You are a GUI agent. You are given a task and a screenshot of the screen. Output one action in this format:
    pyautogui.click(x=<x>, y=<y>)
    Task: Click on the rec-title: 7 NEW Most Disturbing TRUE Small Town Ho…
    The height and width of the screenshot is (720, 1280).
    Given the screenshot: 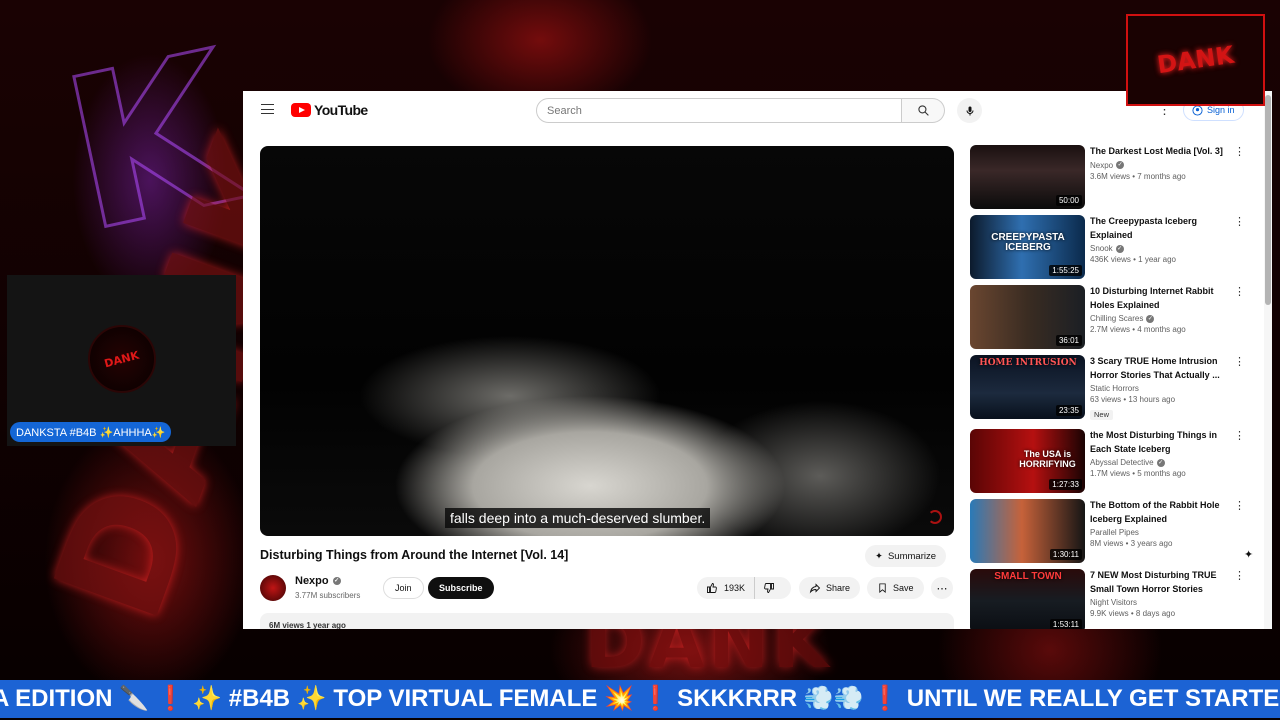 What is the action you would take?
    pyautogui.click(x=1160, y=582)
    